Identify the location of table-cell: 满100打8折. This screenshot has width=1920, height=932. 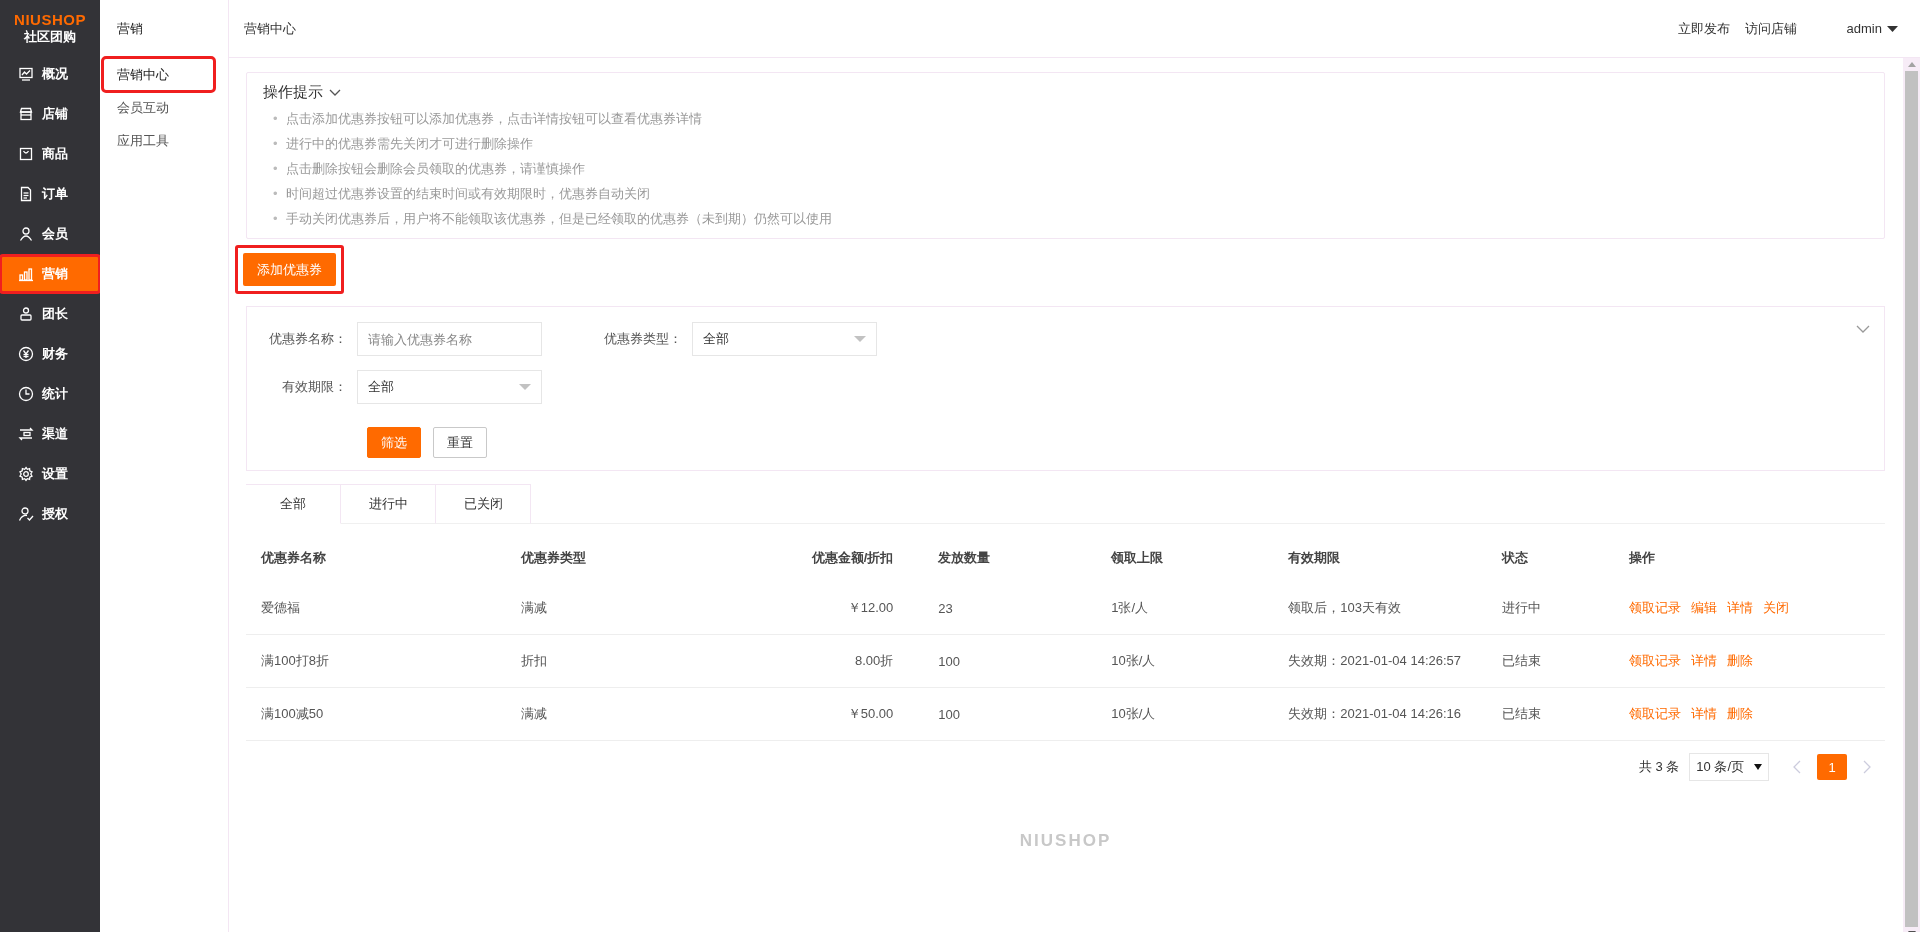
(376, 661).